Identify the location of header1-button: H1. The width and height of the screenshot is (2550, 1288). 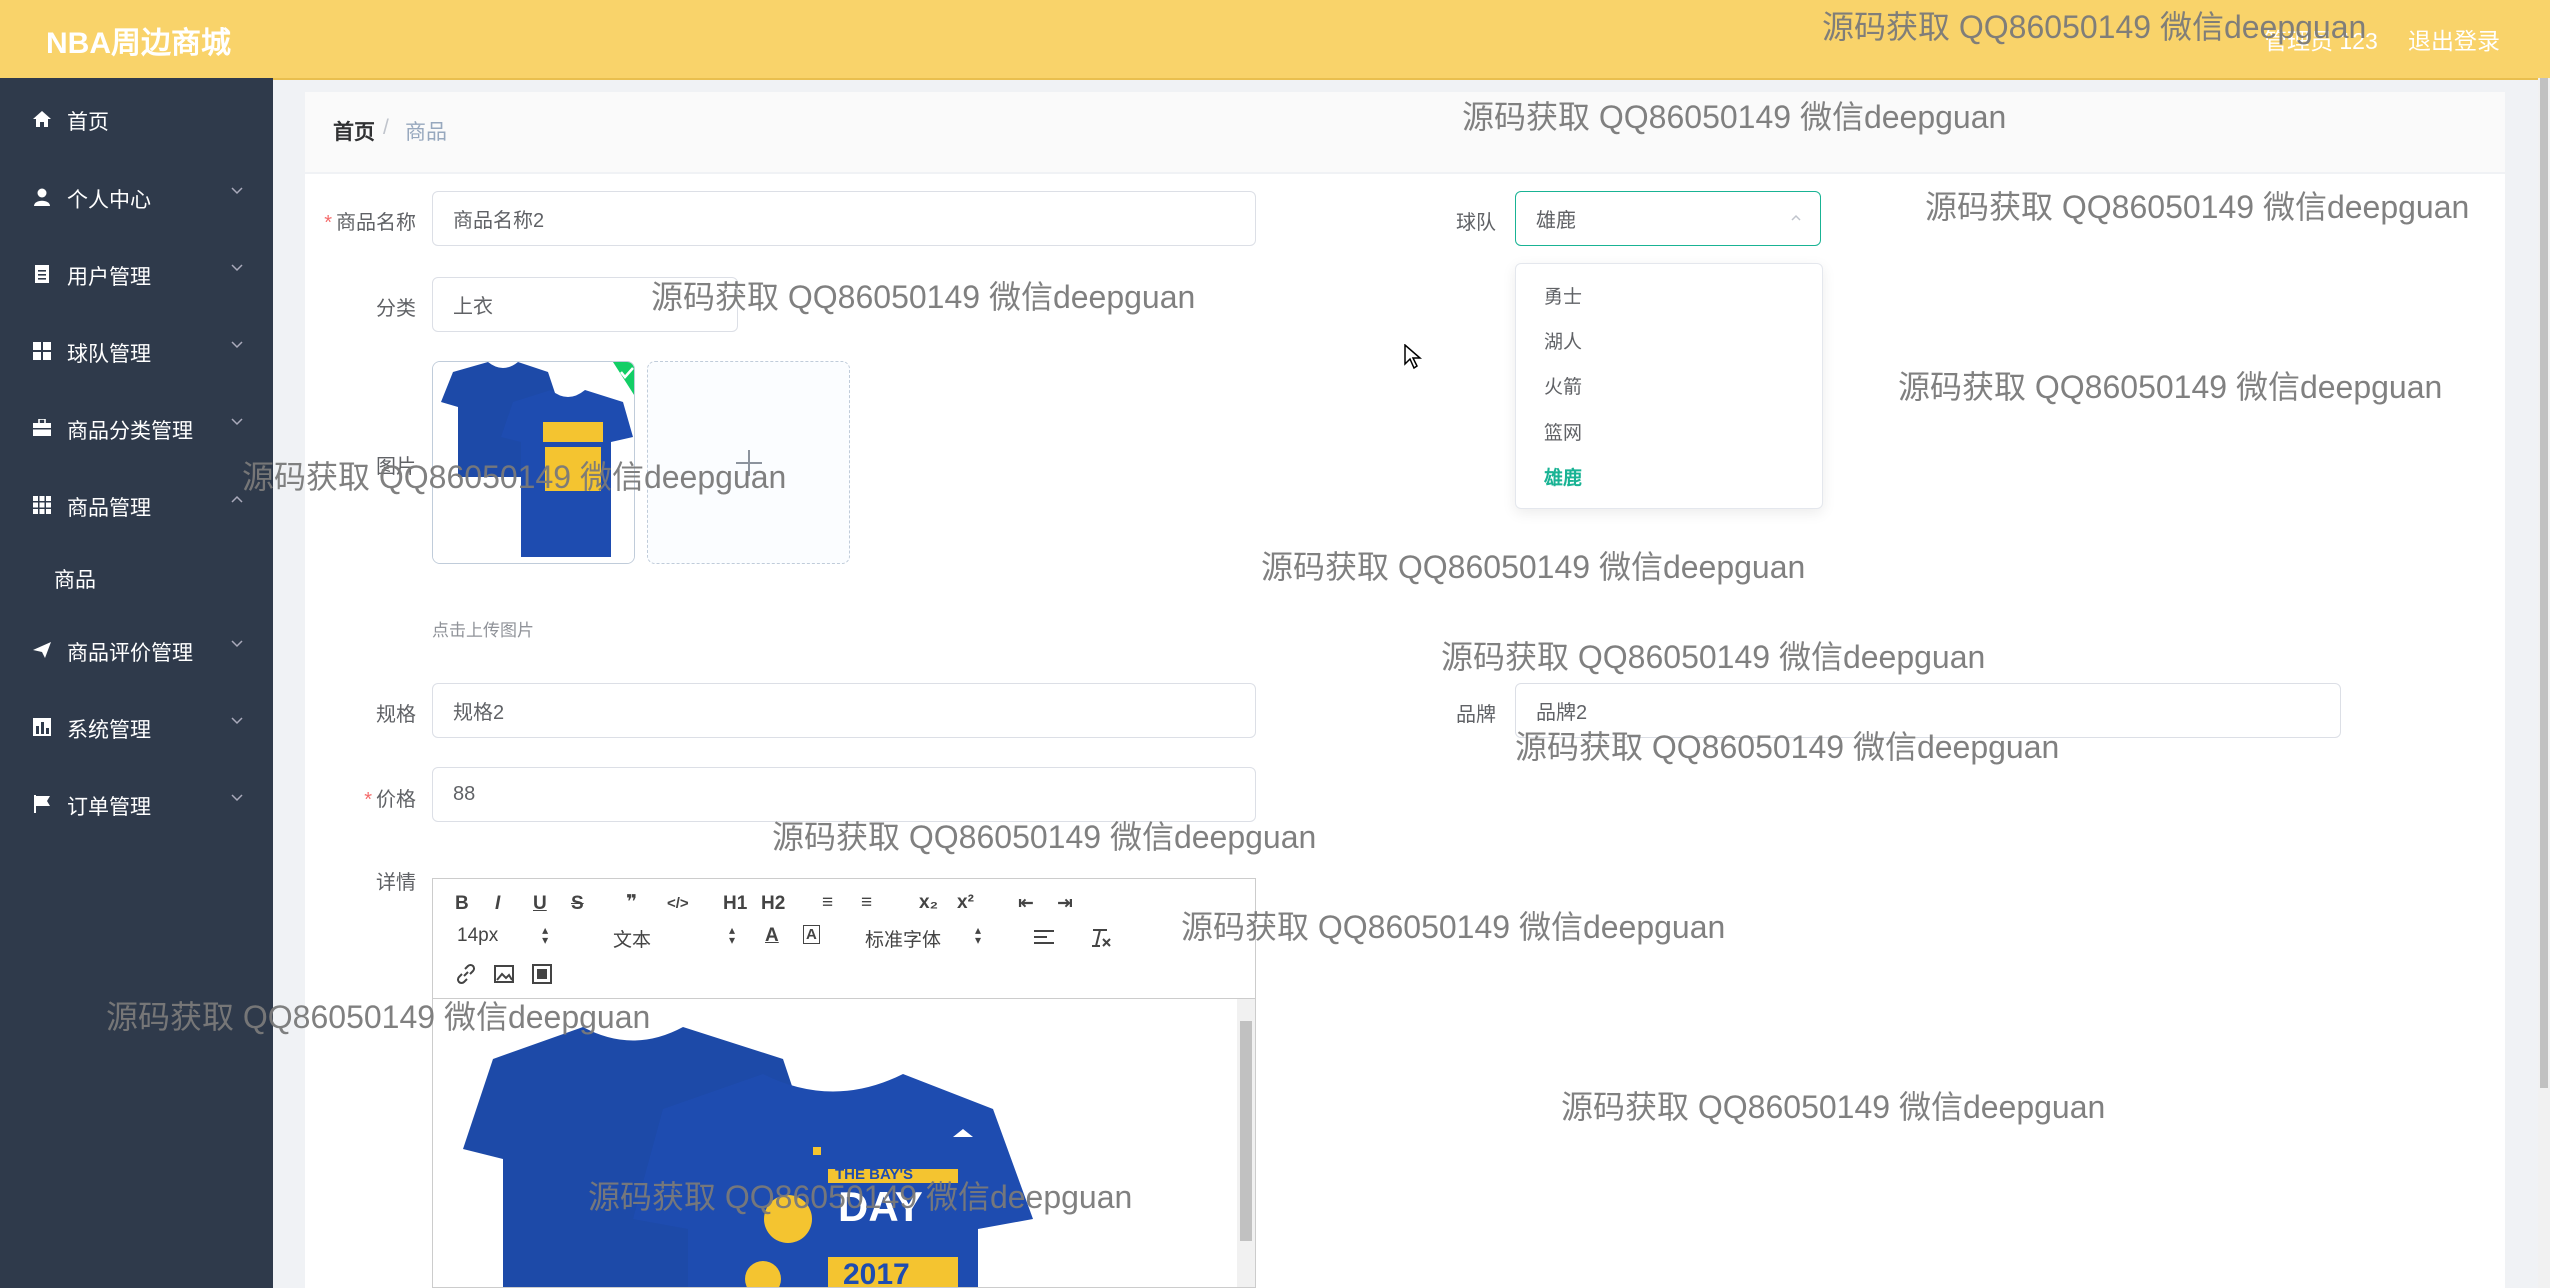
(735, 904).